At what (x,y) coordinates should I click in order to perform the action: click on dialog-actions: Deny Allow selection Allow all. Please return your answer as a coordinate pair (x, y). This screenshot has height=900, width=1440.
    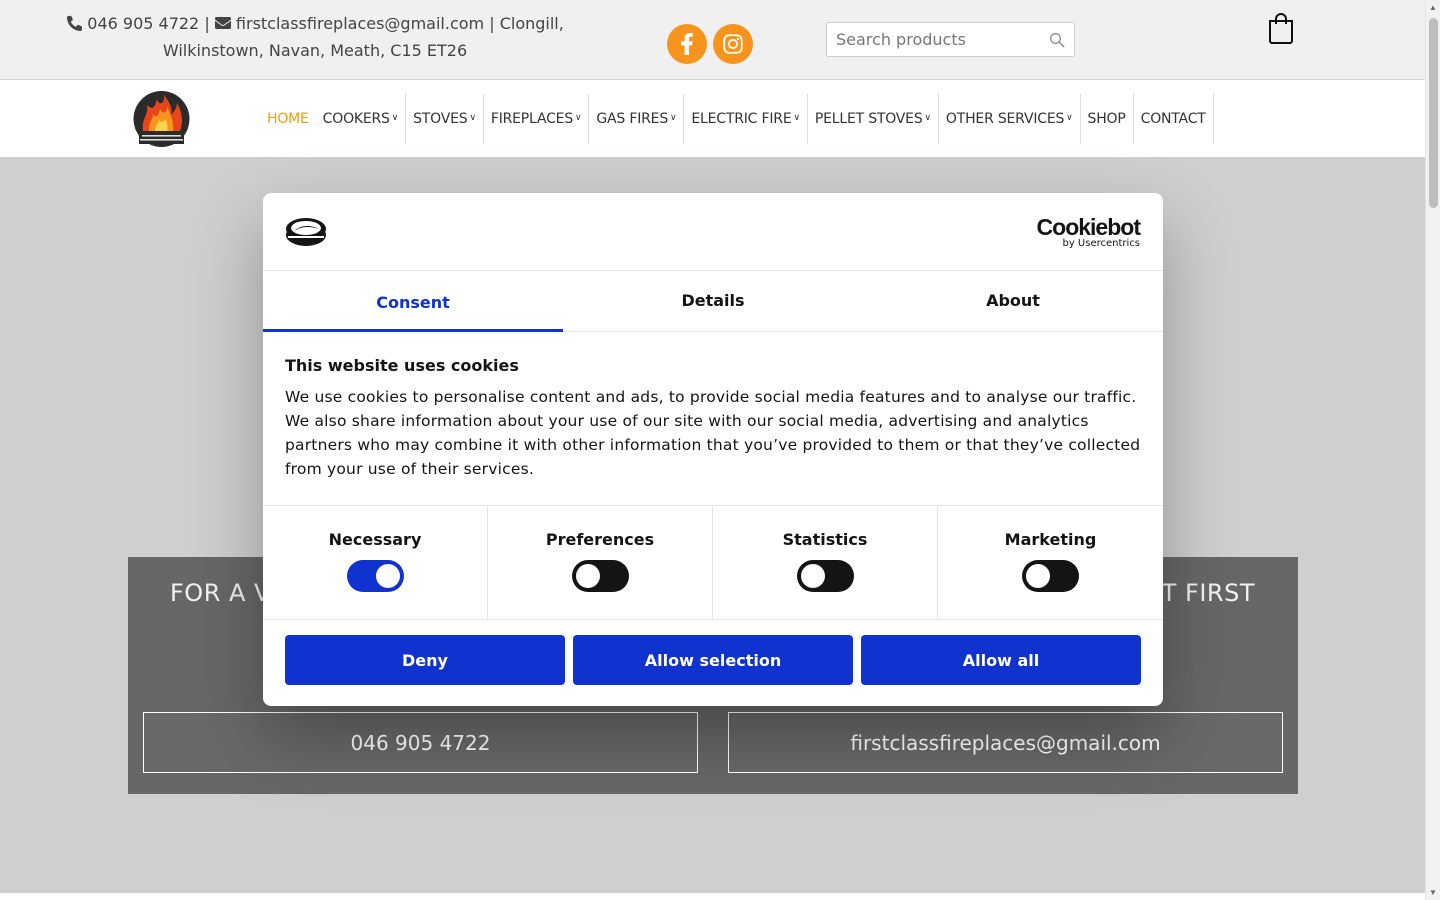
    Looking at the image, I should click on (713, 652).